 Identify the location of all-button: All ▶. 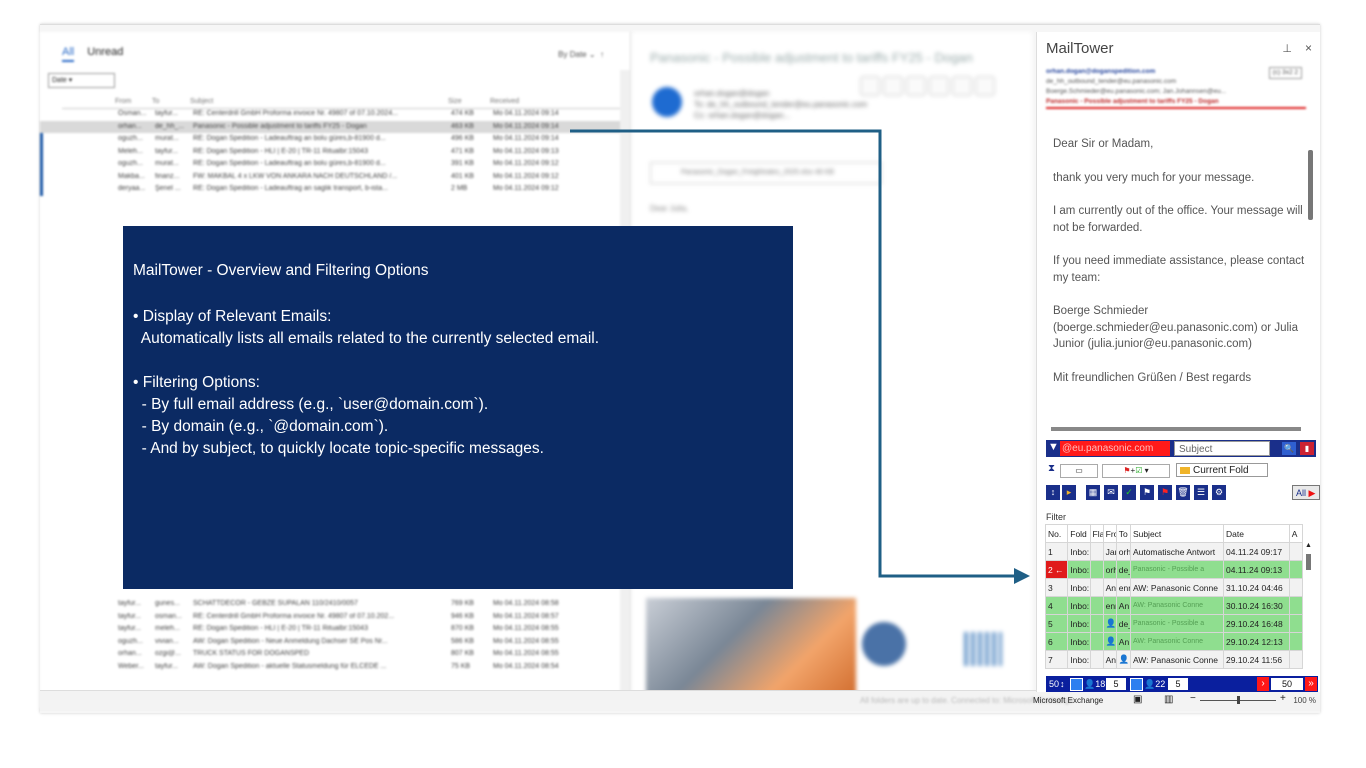
(1306, 492).